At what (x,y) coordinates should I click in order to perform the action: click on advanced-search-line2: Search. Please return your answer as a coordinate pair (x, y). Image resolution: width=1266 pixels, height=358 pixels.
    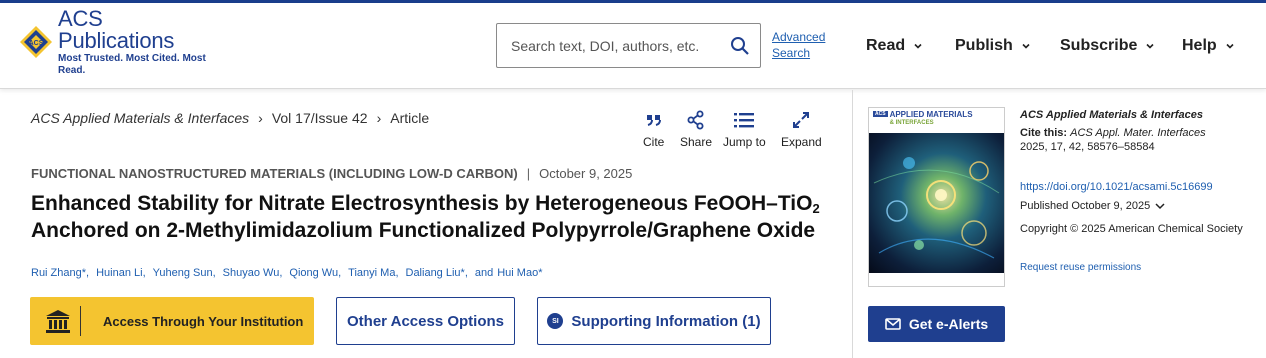
    Looking at the image, I should click on (791, 53).